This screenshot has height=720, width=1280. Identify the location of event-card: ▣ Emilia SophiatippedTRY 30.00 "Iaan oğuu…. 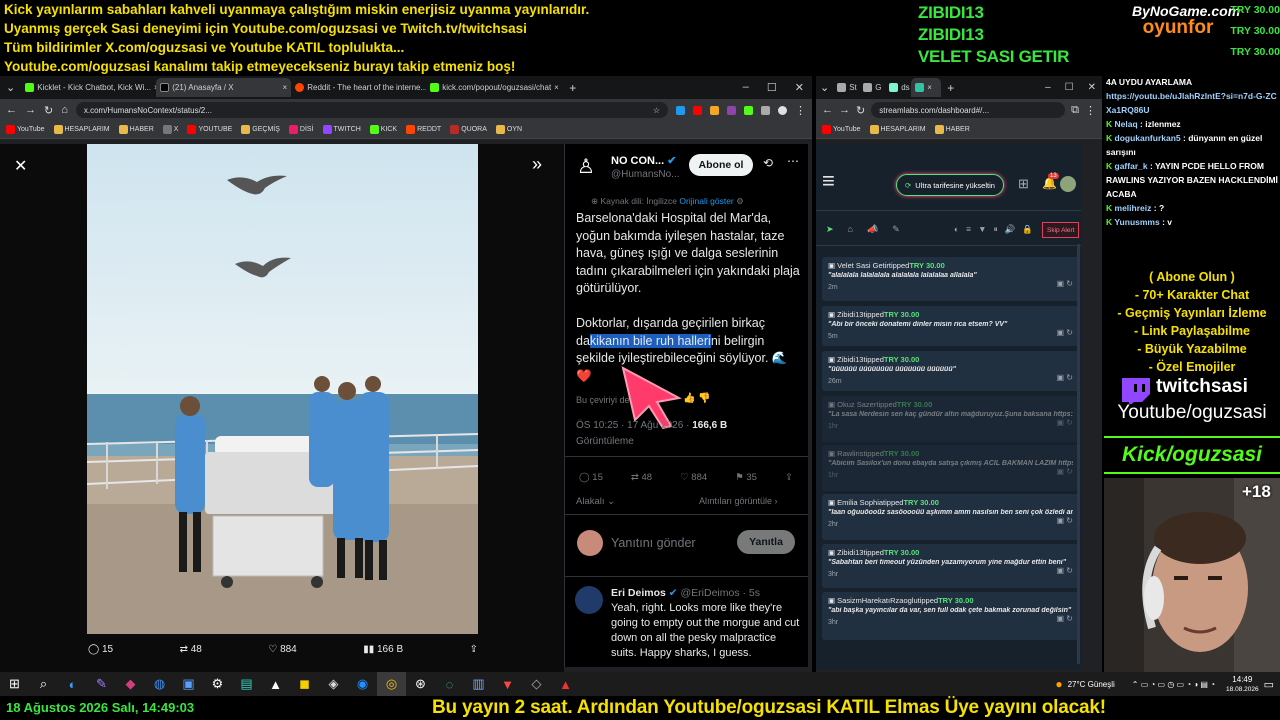
(950, 517).